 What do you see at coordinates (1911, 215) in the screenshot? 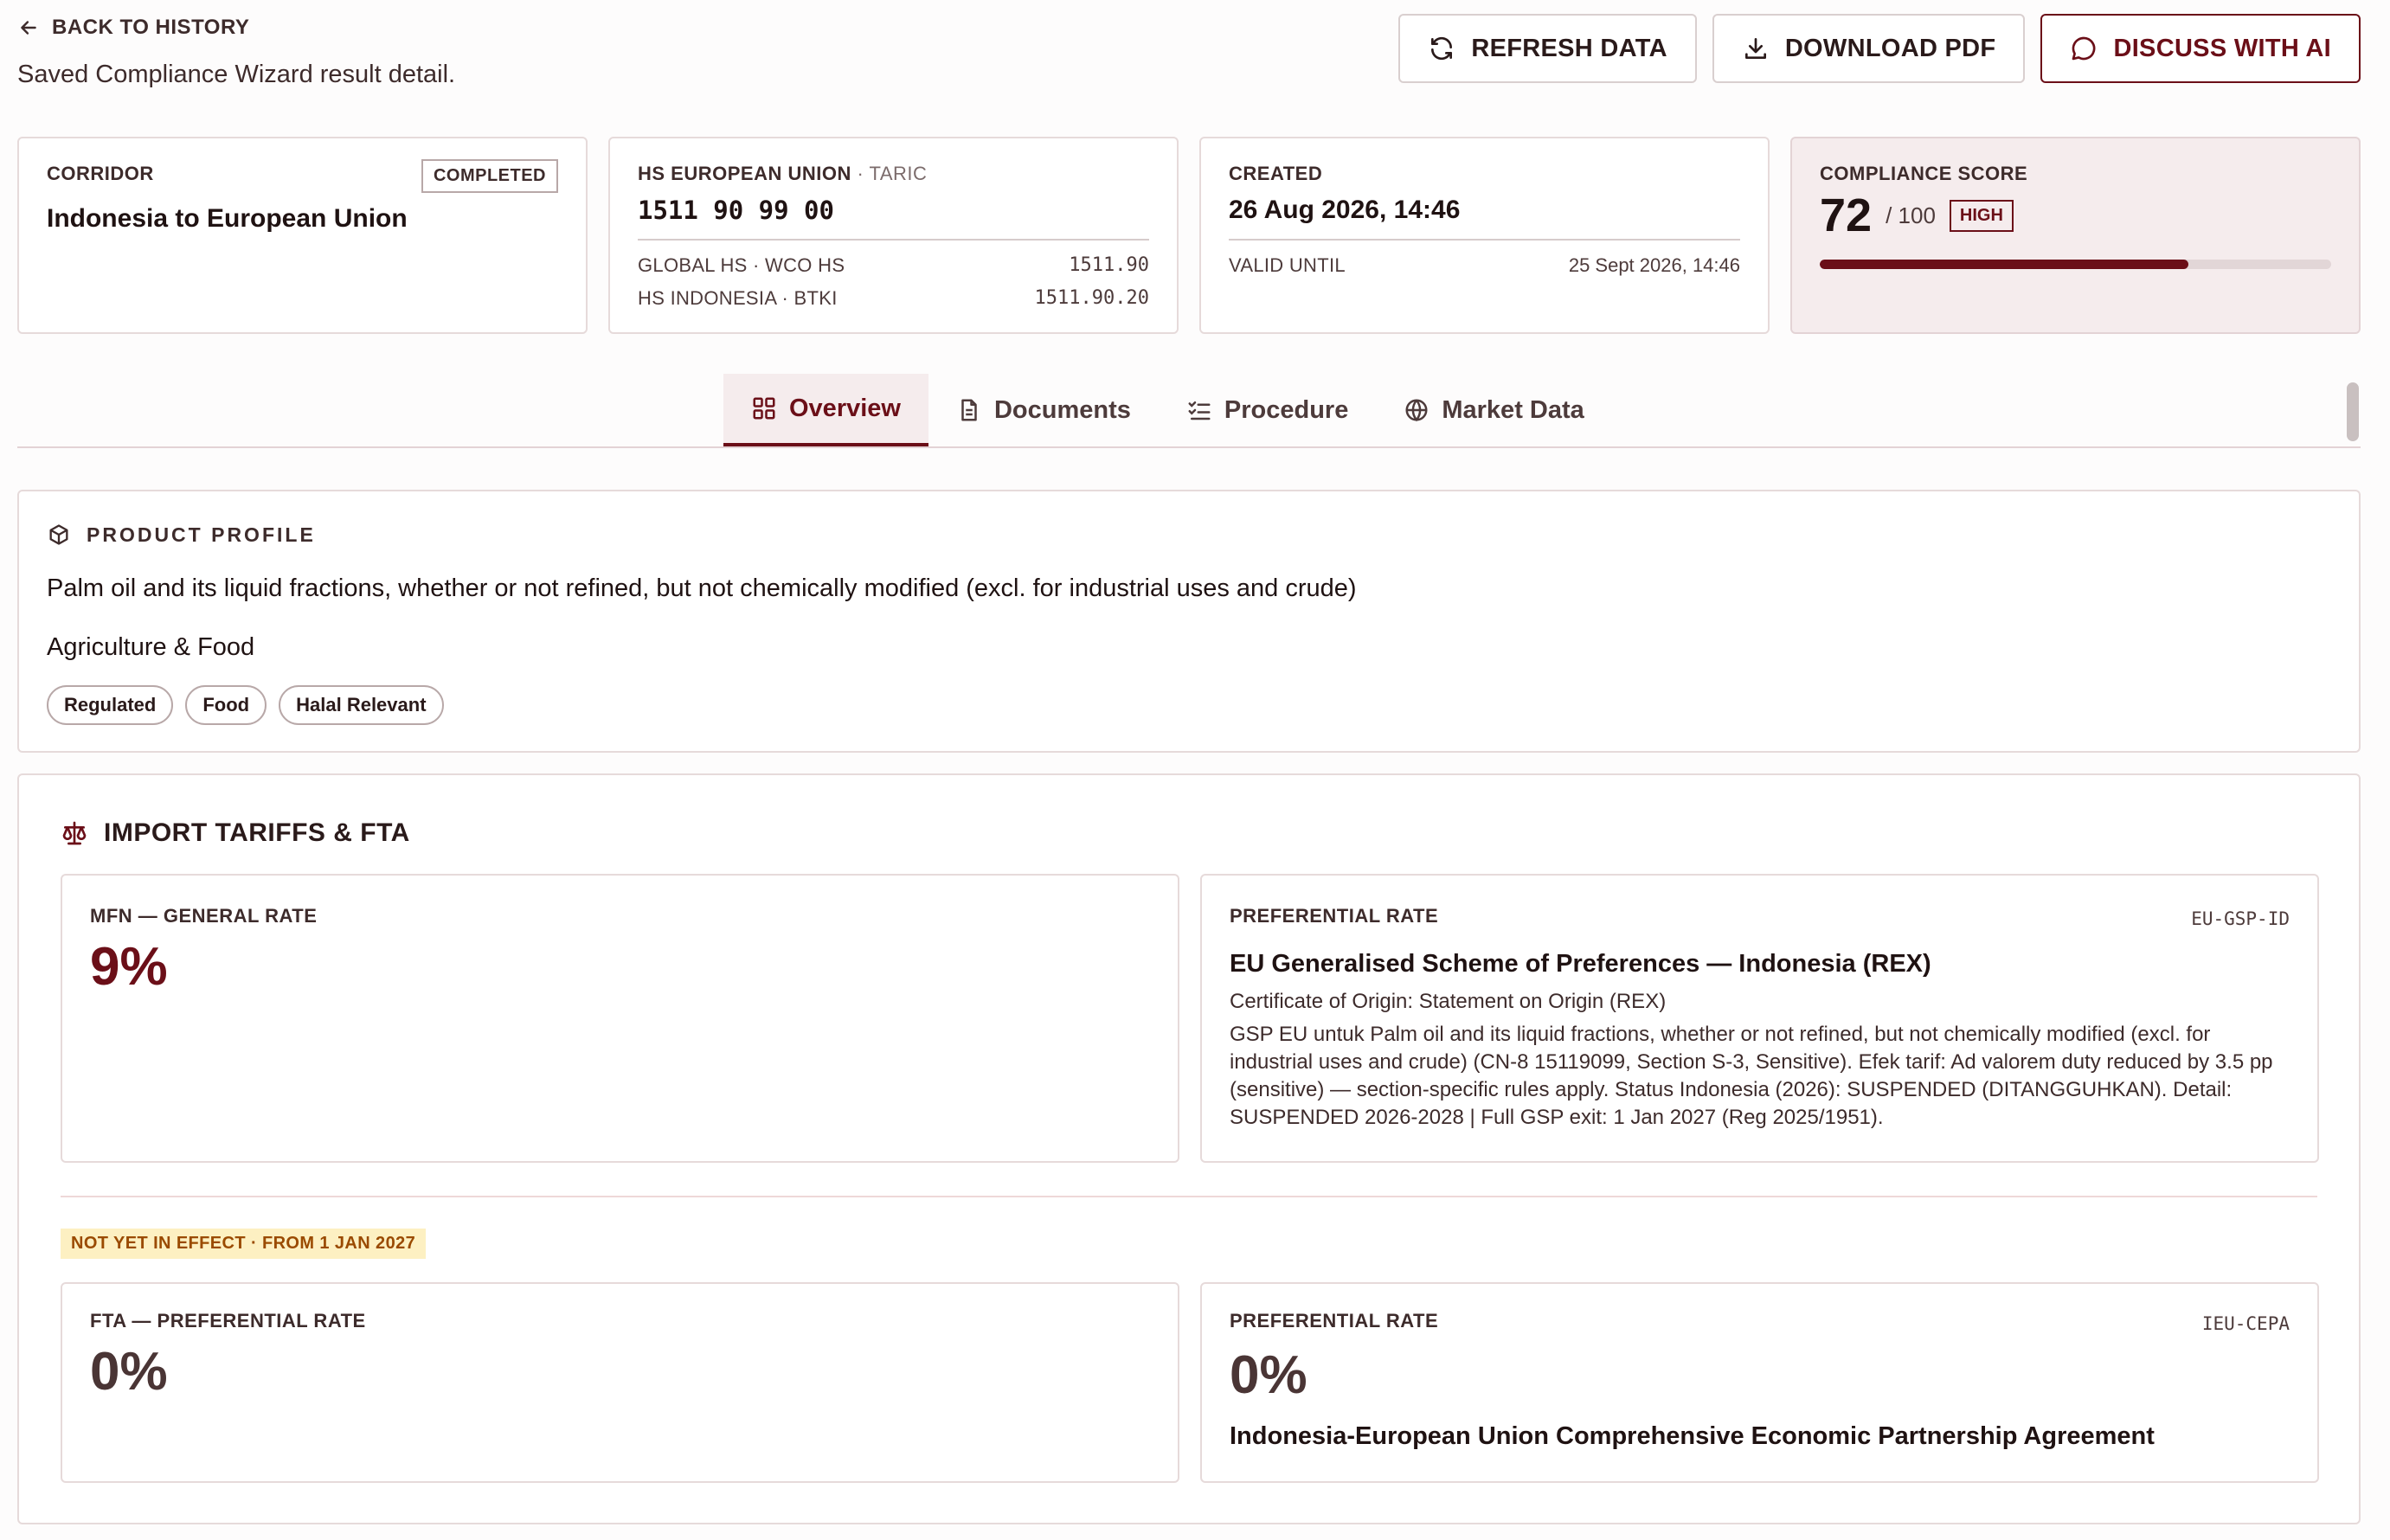
I see `score-max: / 100` at bounding box center [1911, 215].